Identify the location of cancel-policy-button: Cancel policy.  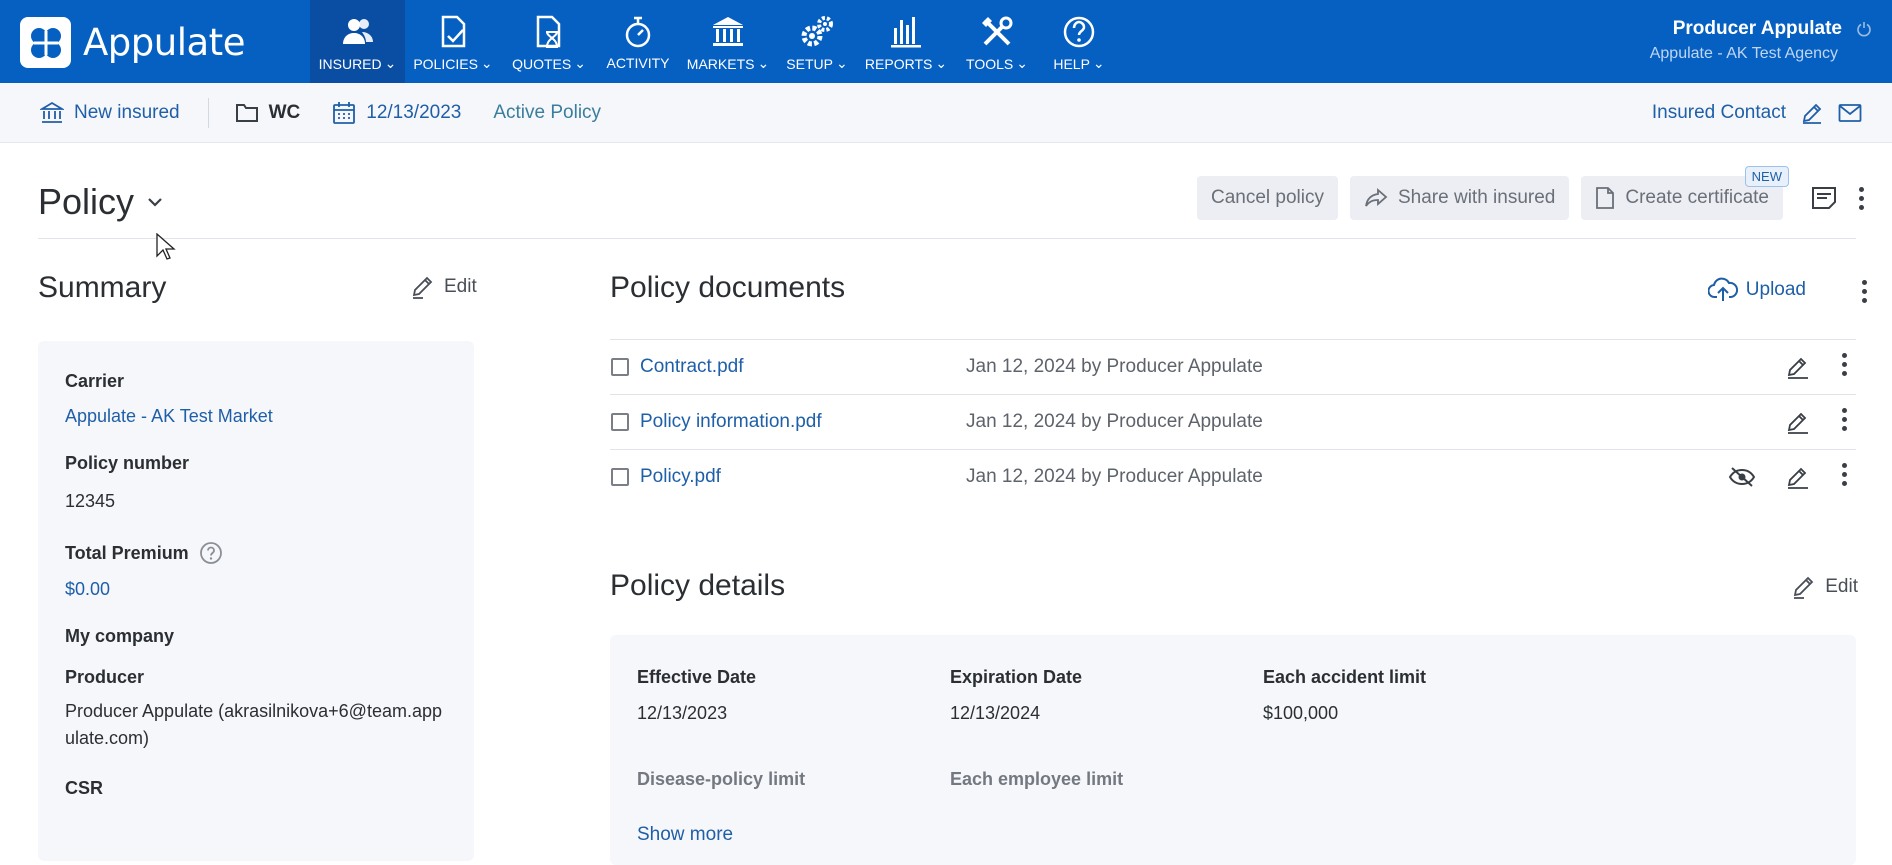
(1267, 198).